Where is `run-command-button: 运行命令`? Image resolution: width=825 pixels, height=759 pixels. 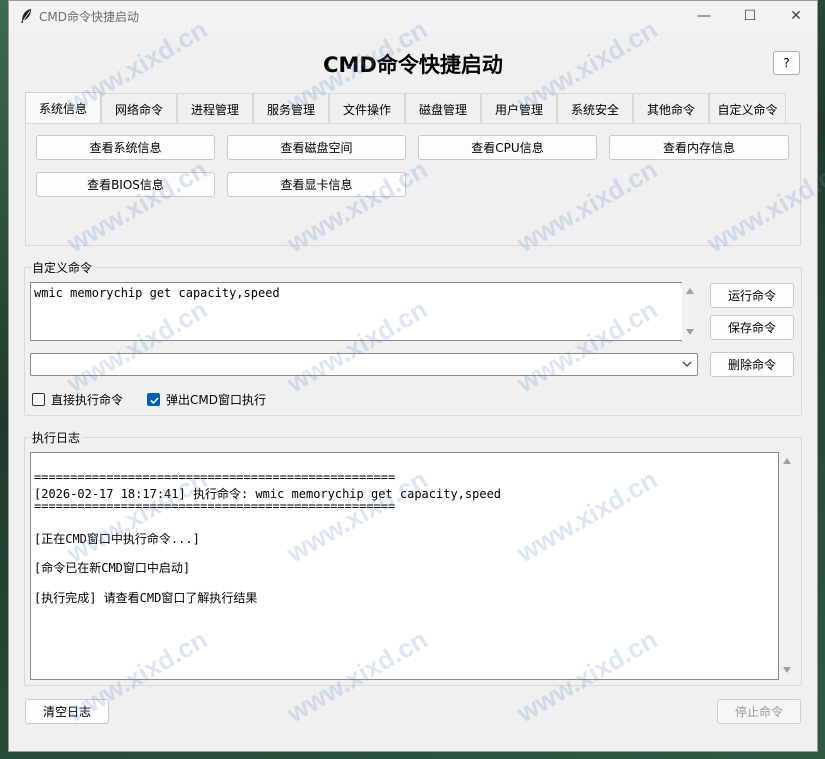 run-command-button: 运行命令 is located at coordinates (752, 295).